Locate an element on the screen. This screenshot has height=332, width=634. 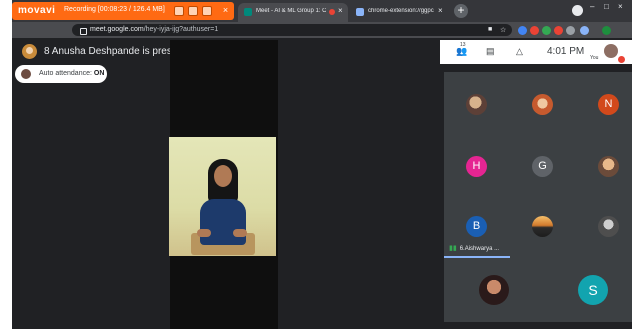
meet-favicon is located at coordinates (248, 12).